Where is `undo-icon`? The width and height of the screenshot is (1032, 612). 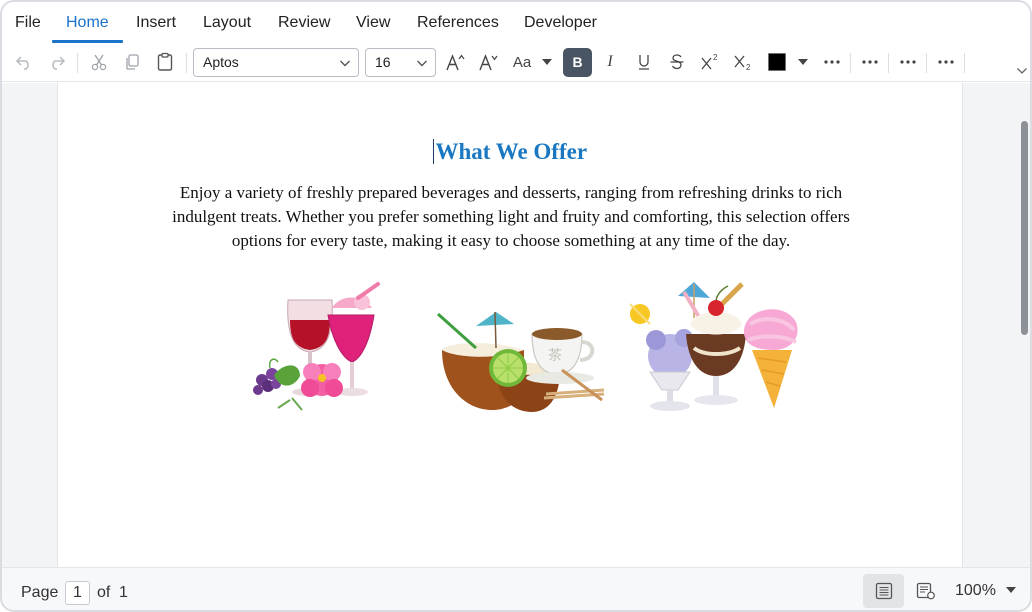 undo-icon is located at coordinates (22, 63).